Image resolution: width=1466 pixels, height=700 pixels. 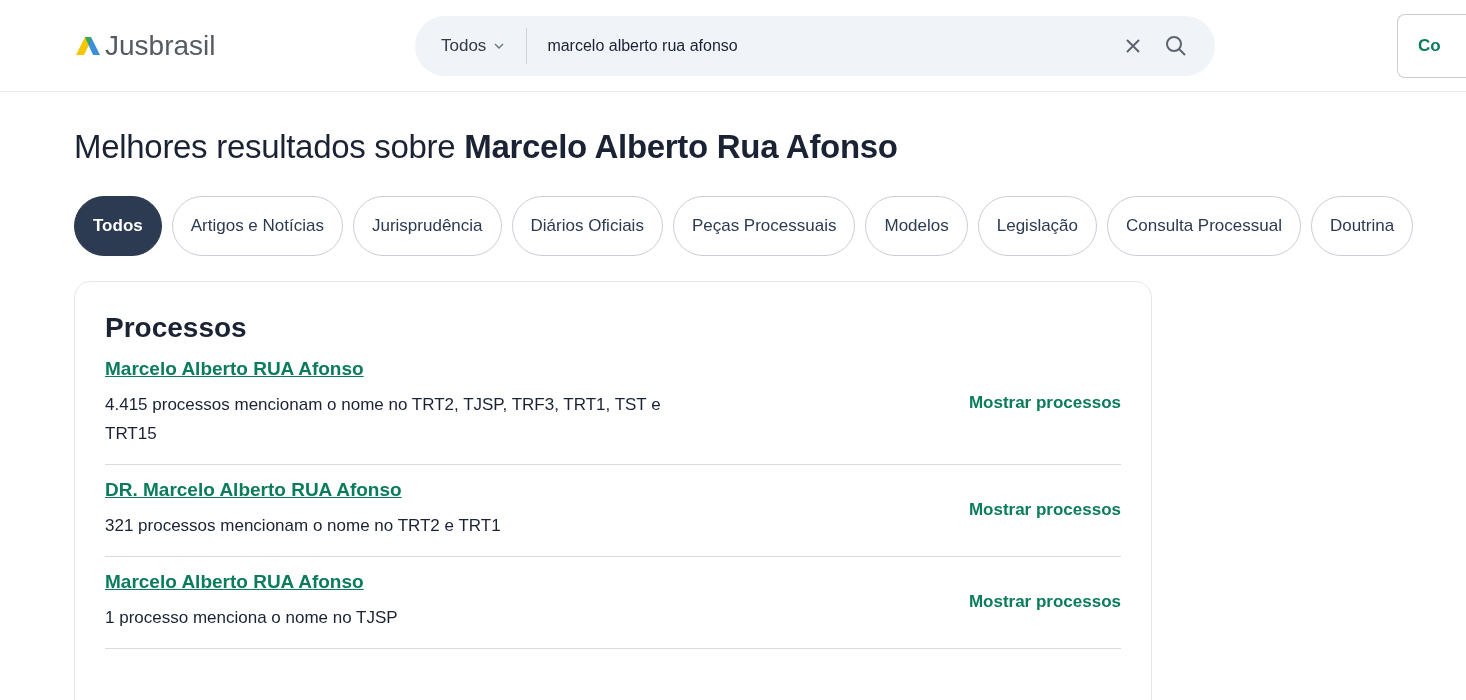 I want to click on search-icon, so click(x=1176, y=45).